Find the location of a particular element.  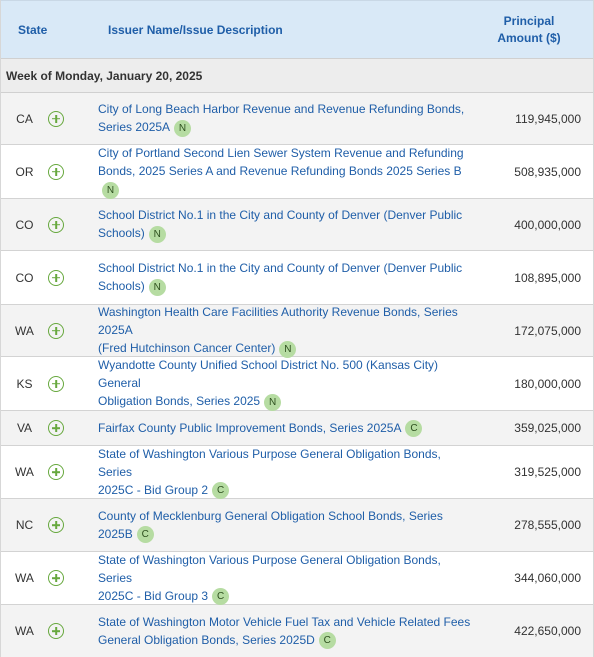

principal-amount-cell: 108,895,000 is located at coordinates (547, 277).